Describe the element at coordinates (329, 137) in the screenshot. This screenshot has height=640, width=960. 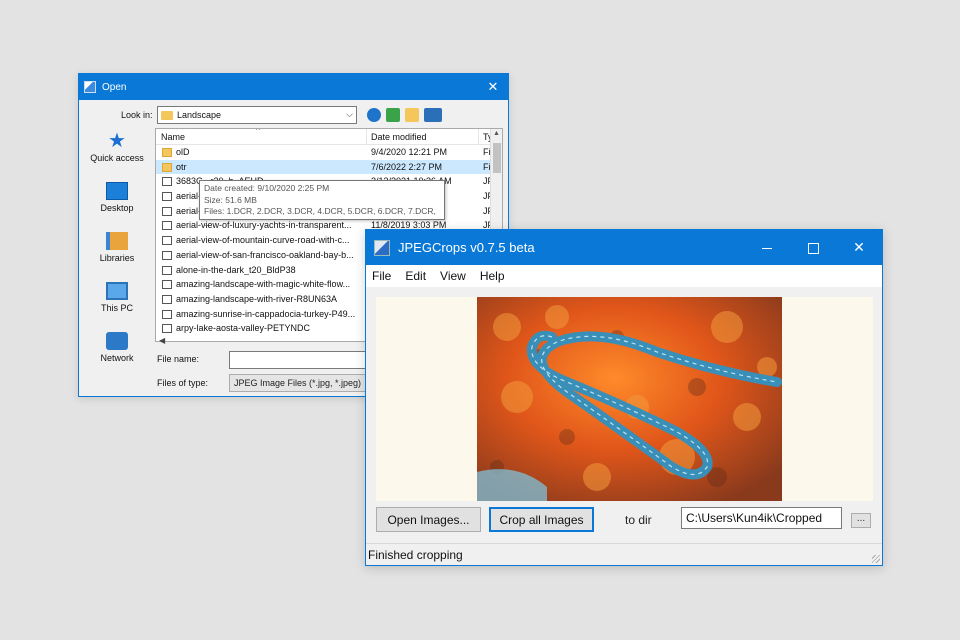
I see `file-list-header: ^ Name Date modified Ty` at that location.